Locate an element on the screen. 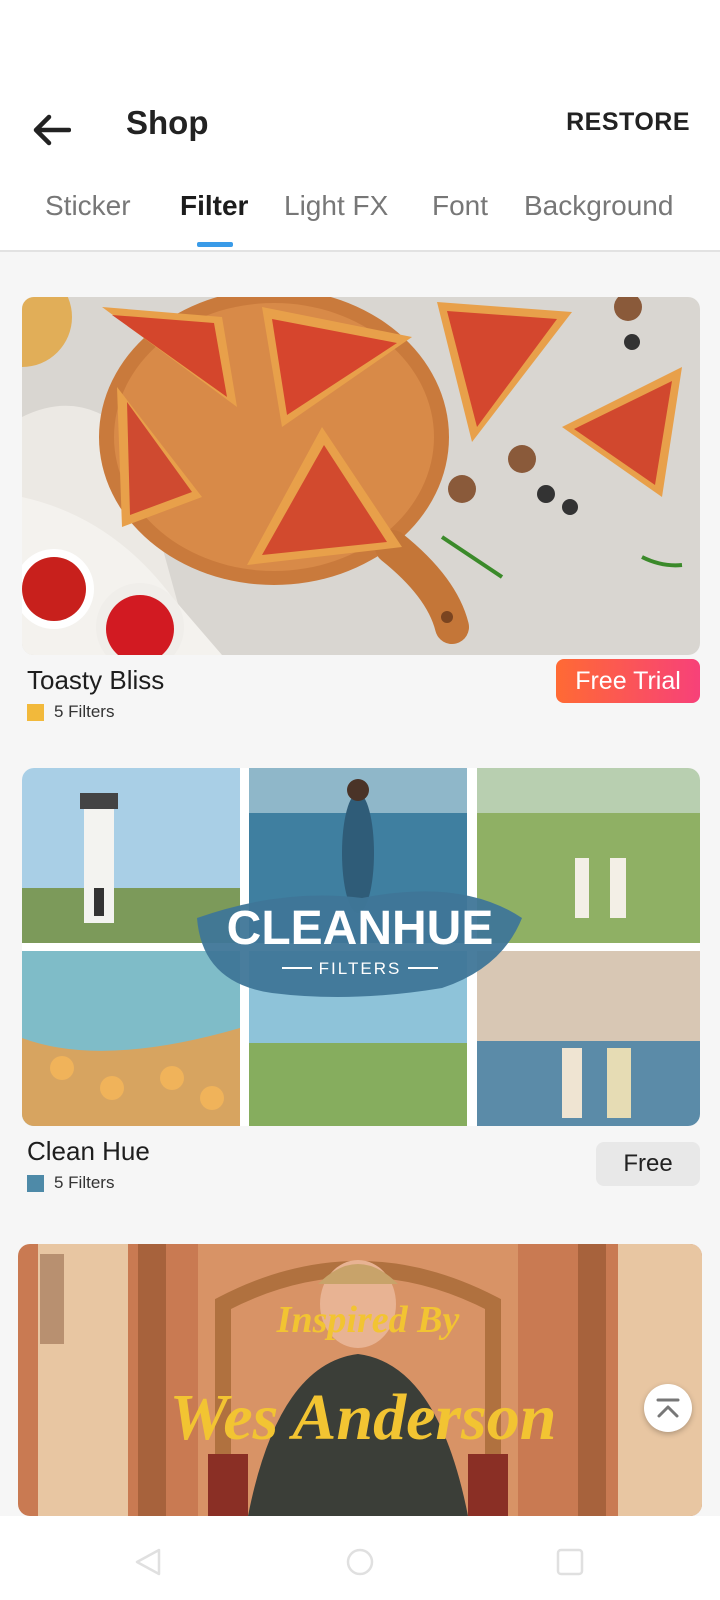  pack-name: Clean Hue is located at coordinates (88, 1151).